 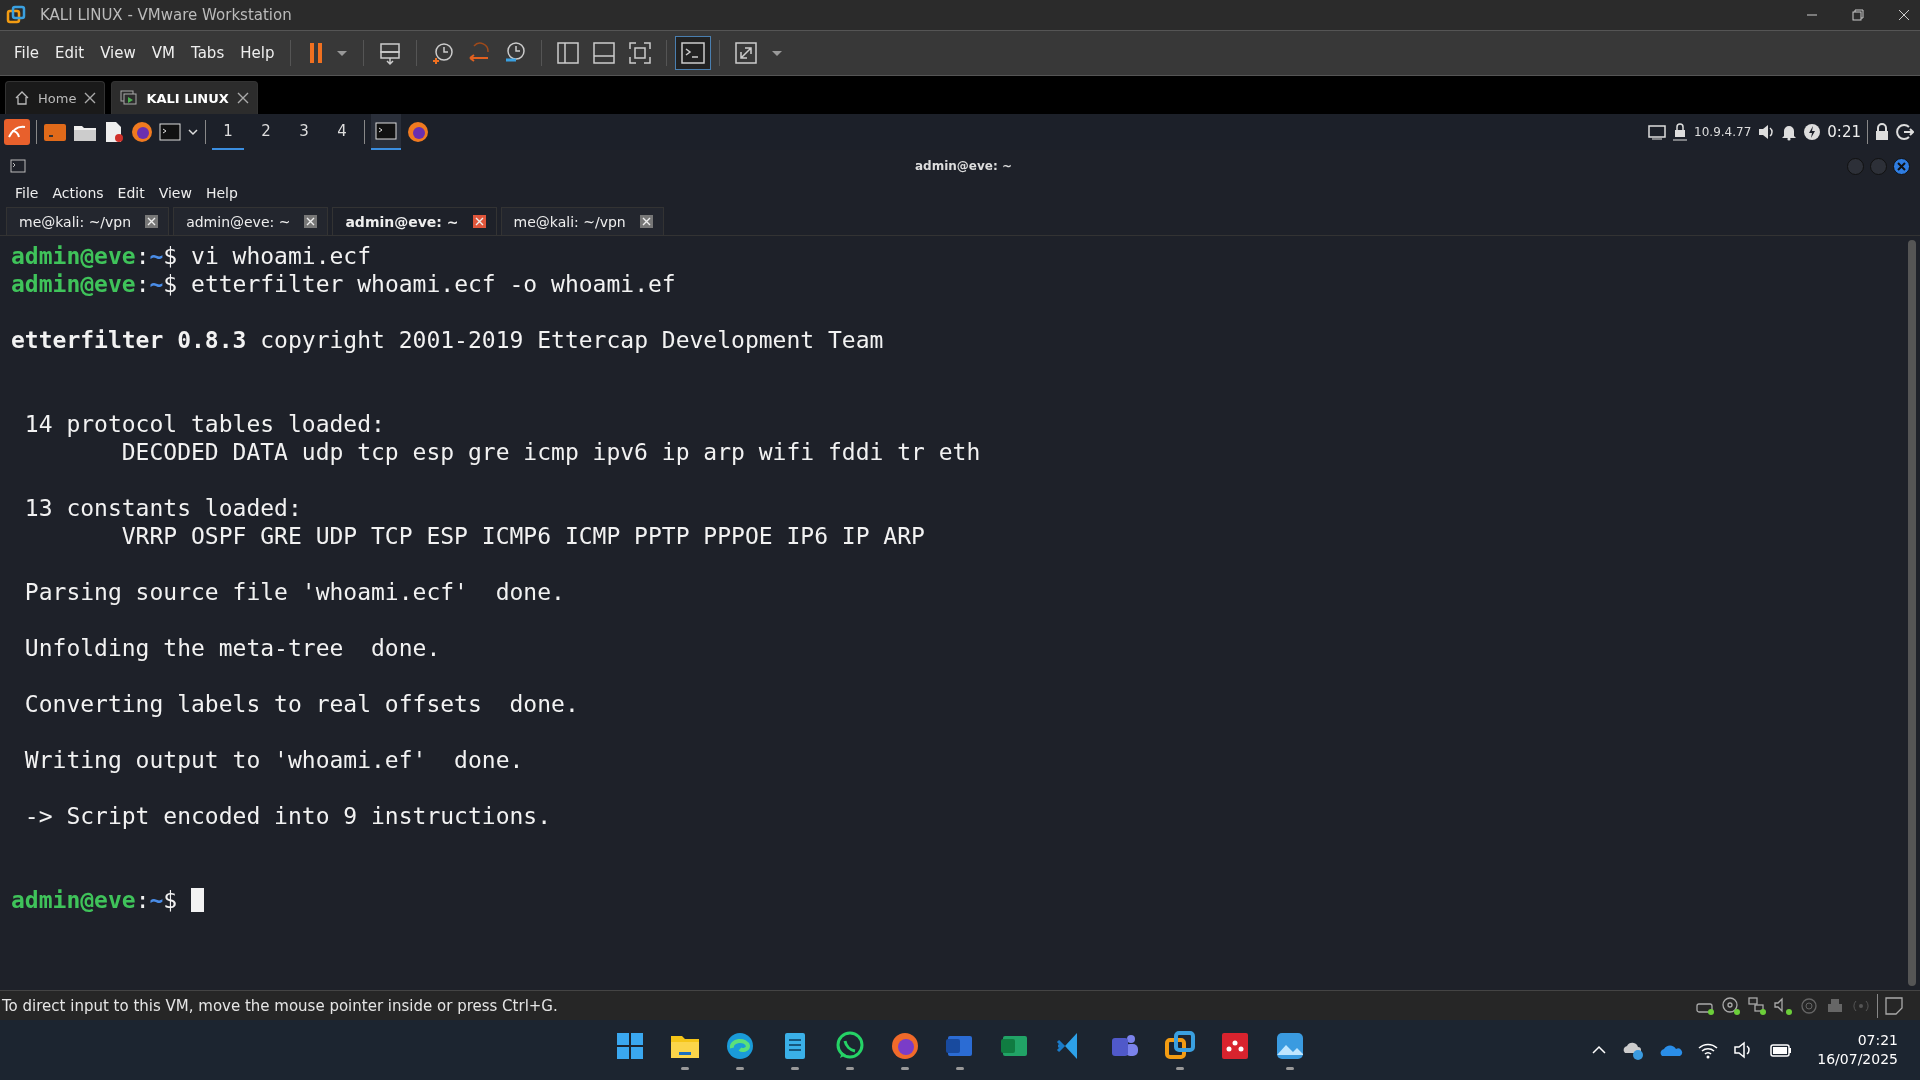 I want to click on battery-icon, so click(x=1781, y=1050).